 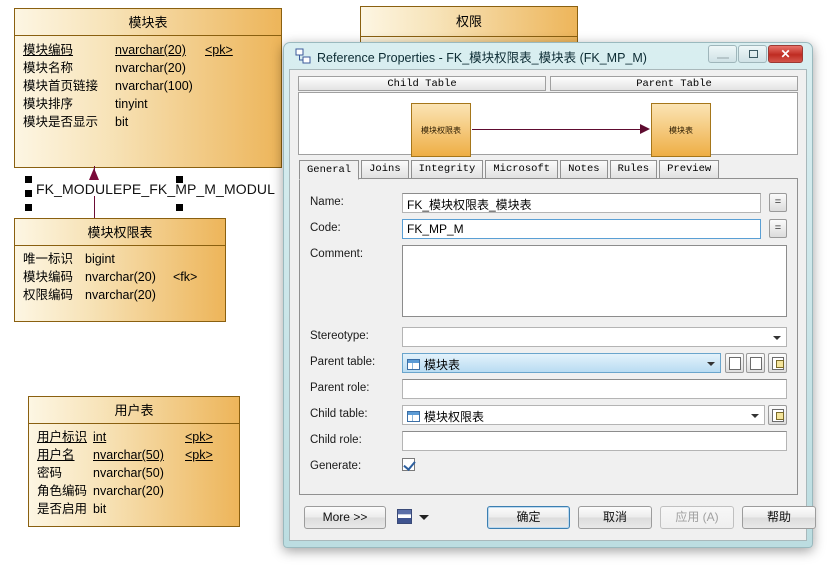 I want to click on name-equals-button: =, so click(x=778, y=202).